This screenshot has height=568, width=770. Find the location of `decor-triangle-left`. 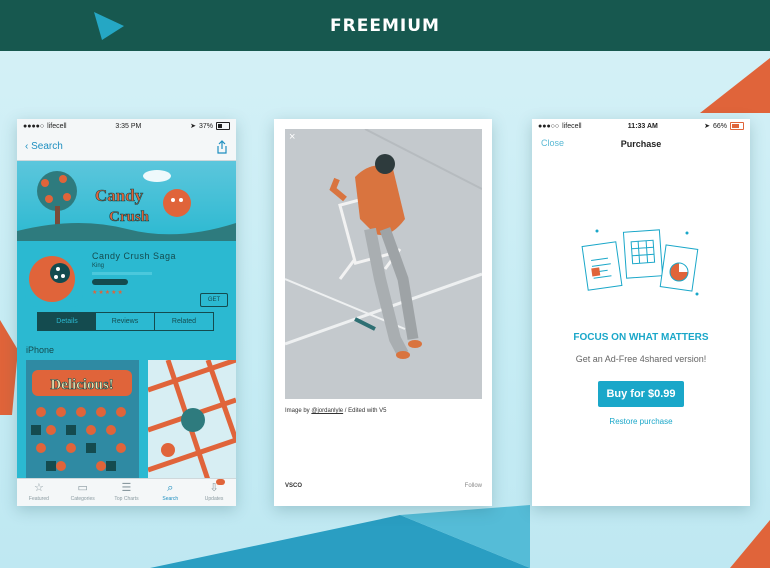

decor-triangle-left is located at coordinates (9, 367).